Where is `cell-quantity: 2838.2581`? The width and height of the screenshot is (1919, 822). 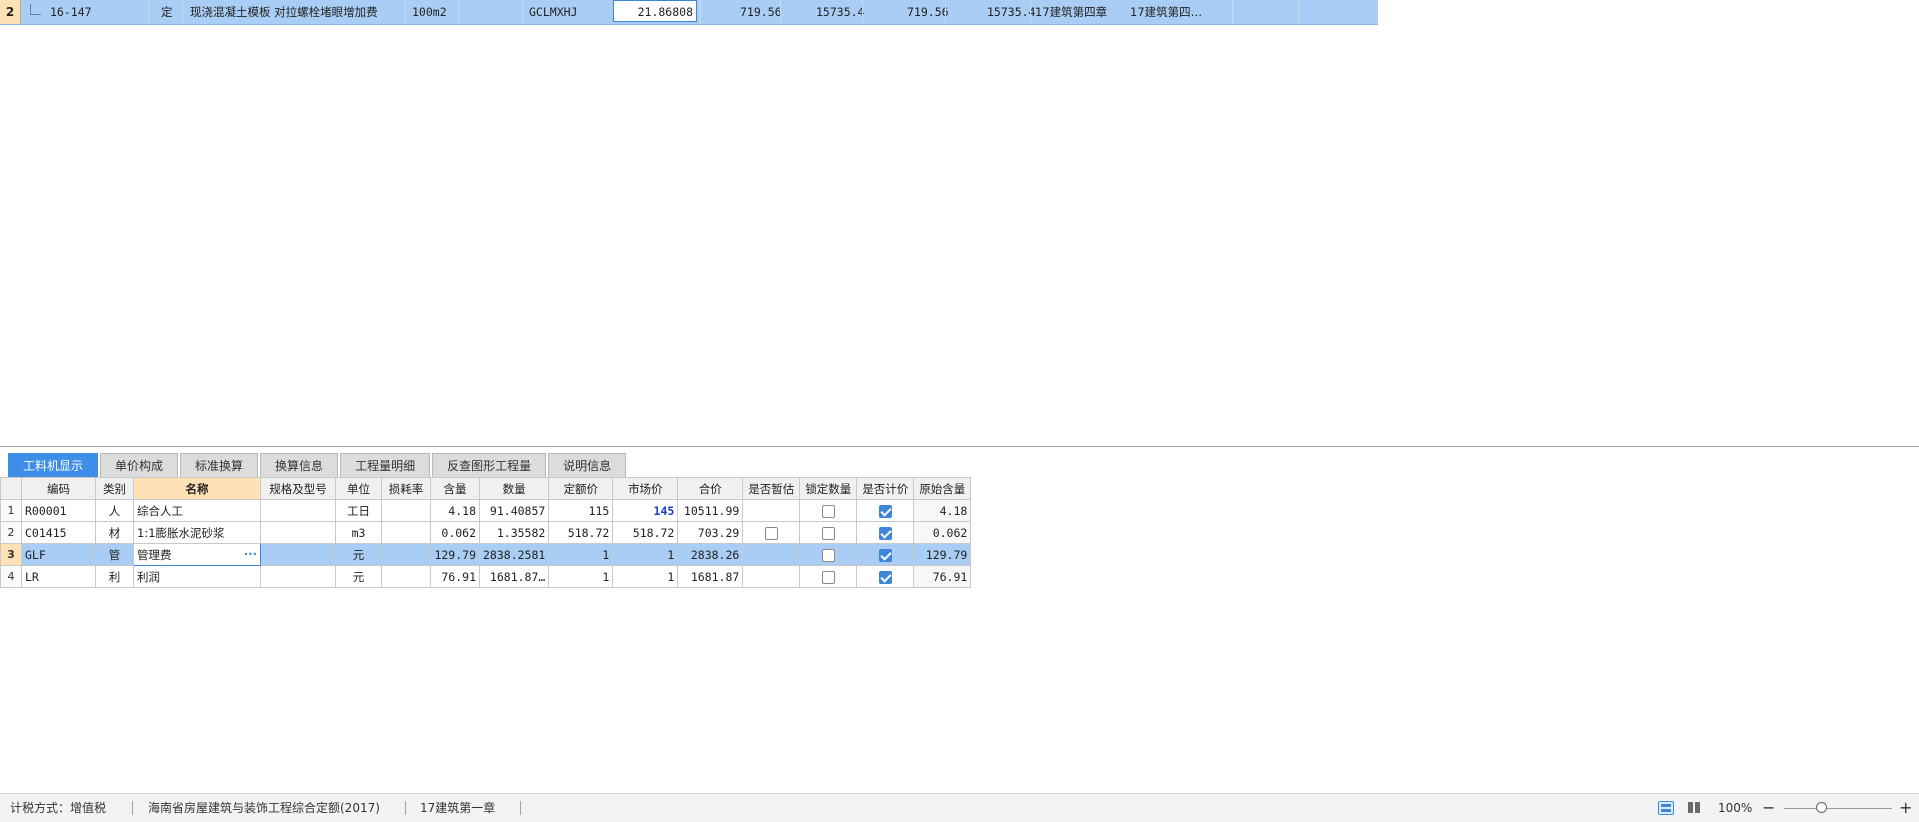
cell-quantity: 2838.2581 is located at coordinates (514, 554).